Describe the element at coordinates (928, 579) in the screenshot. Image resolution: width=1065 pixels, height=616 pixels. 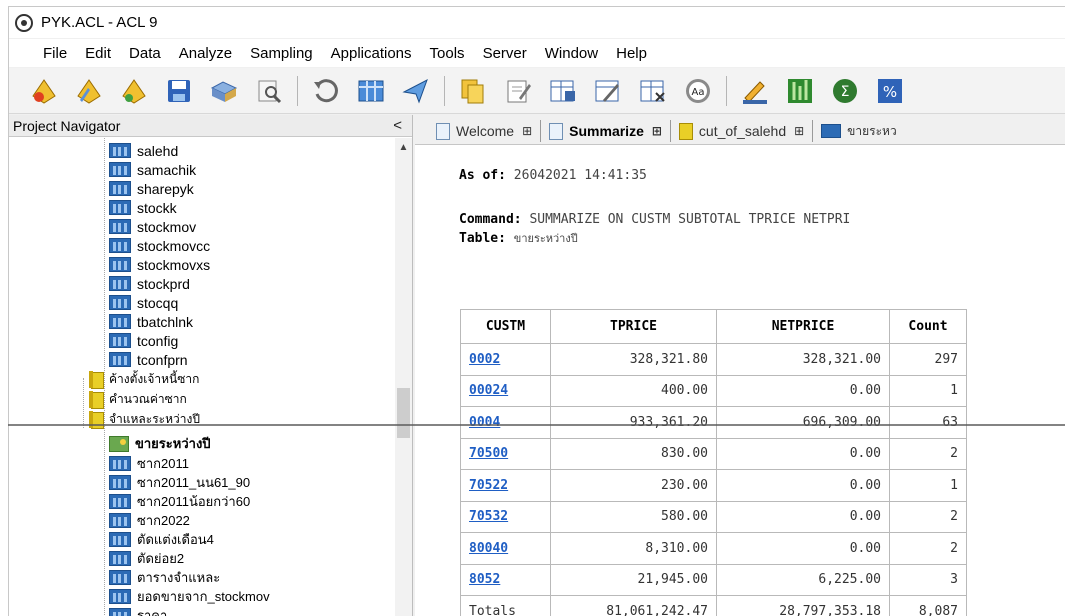
I see `count-cell: 3` at that location.